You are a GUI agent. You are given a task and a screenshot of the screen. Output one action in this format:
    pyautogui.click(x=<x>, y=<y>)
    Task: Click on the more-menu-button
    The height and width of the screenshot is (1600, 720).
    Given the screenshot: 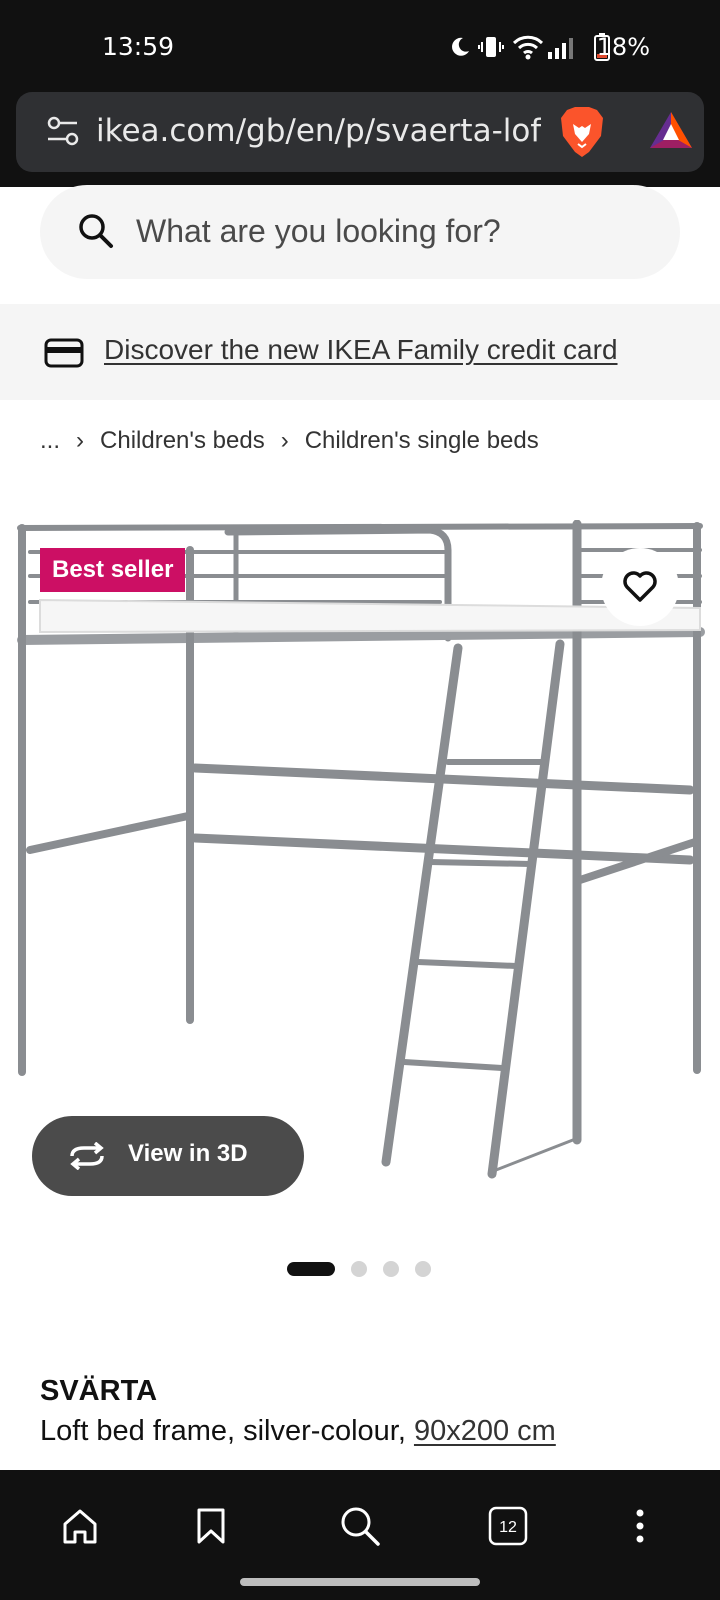 What is the action you would take?
    pyautogui.click(x=640, y=1526)
    